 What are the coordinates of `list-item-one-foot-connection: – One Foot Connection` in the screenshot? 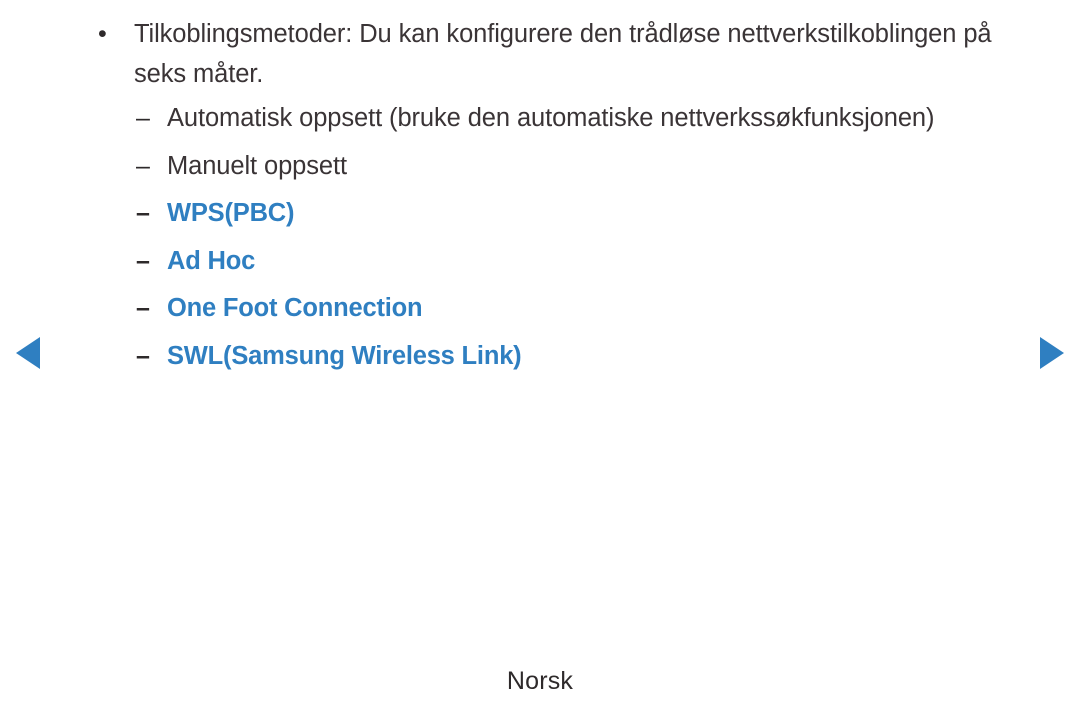 It's located at (586, 312).